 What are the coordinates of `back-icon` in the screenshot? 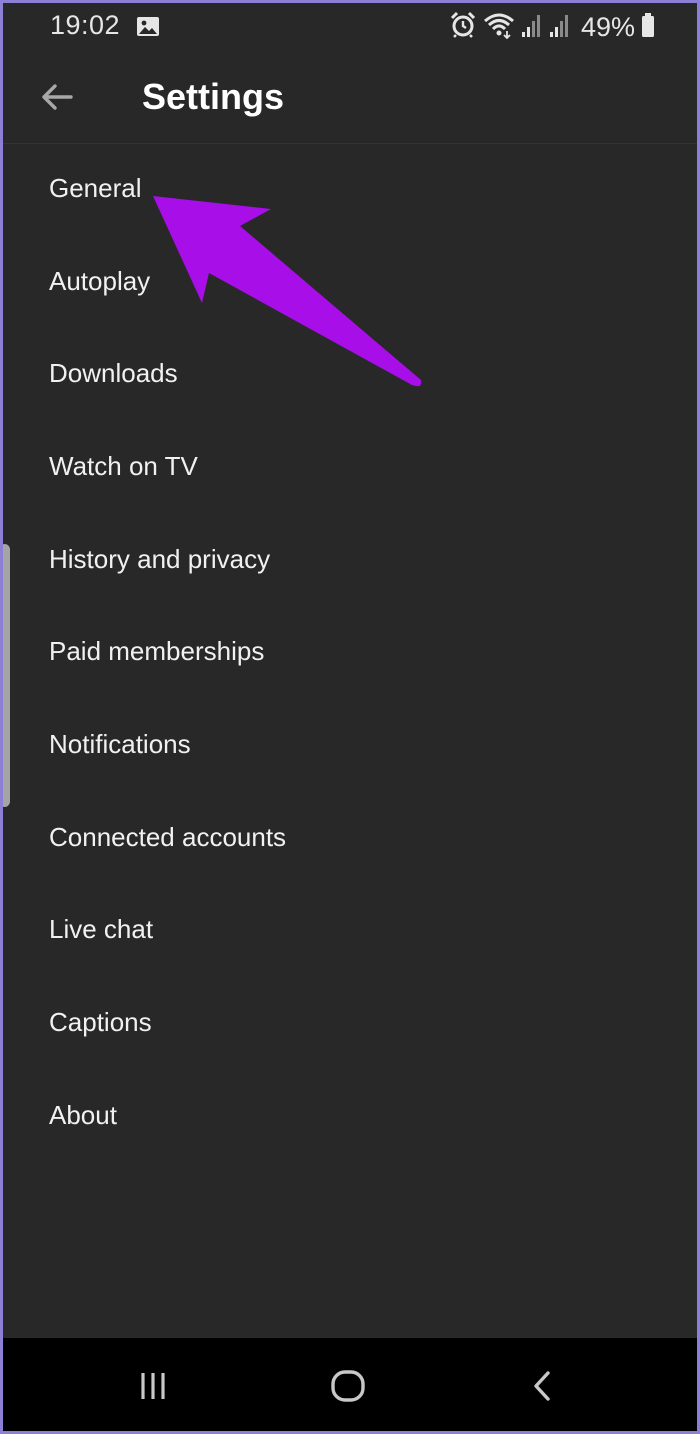 It's located at (542, 1386).